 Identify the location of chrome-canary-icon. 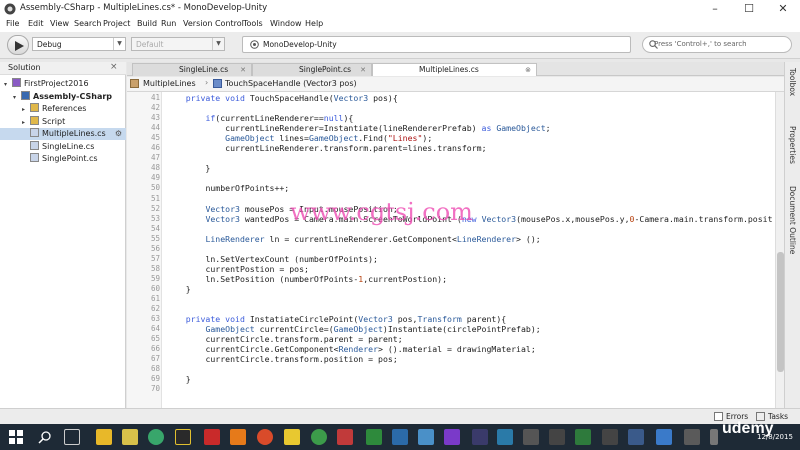
(319, 437).